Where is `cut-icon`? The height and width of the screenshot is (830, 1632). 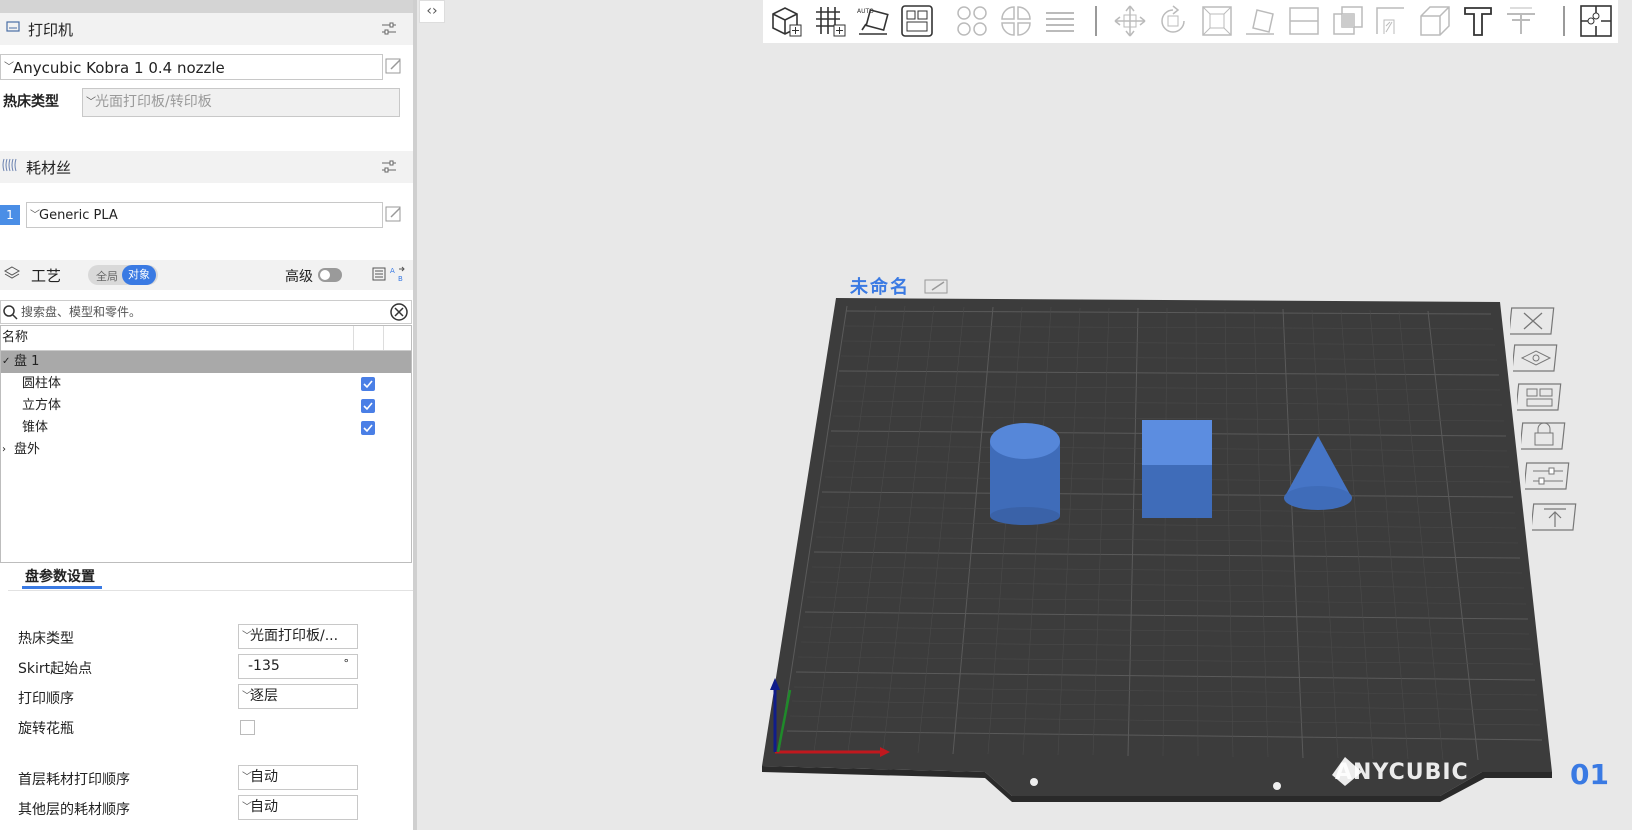
cut-icon is located at coordinates (1304, 21).